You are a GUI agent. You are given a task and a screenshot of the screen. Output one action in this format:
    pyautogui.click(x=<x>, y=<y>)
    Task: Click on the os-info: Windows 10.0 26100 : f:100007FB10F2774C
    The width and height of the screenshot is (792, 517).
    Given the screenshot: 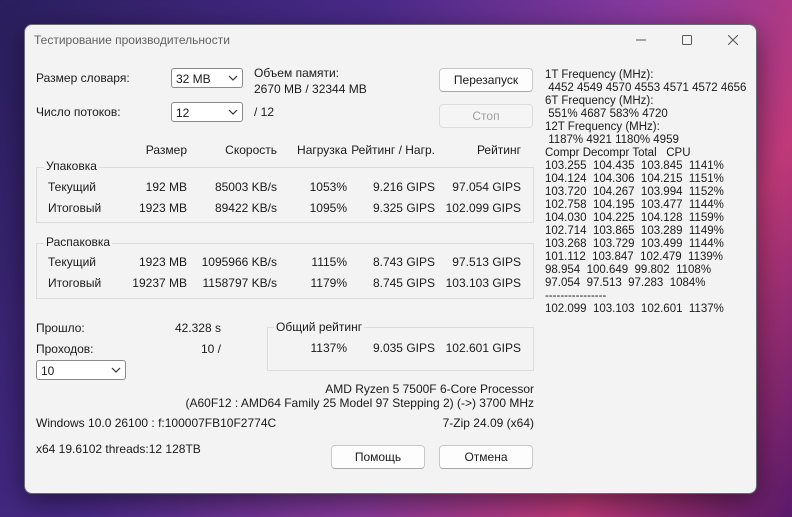 What is the action you would take?
    pyautogui.click(x=156, y=423)
    